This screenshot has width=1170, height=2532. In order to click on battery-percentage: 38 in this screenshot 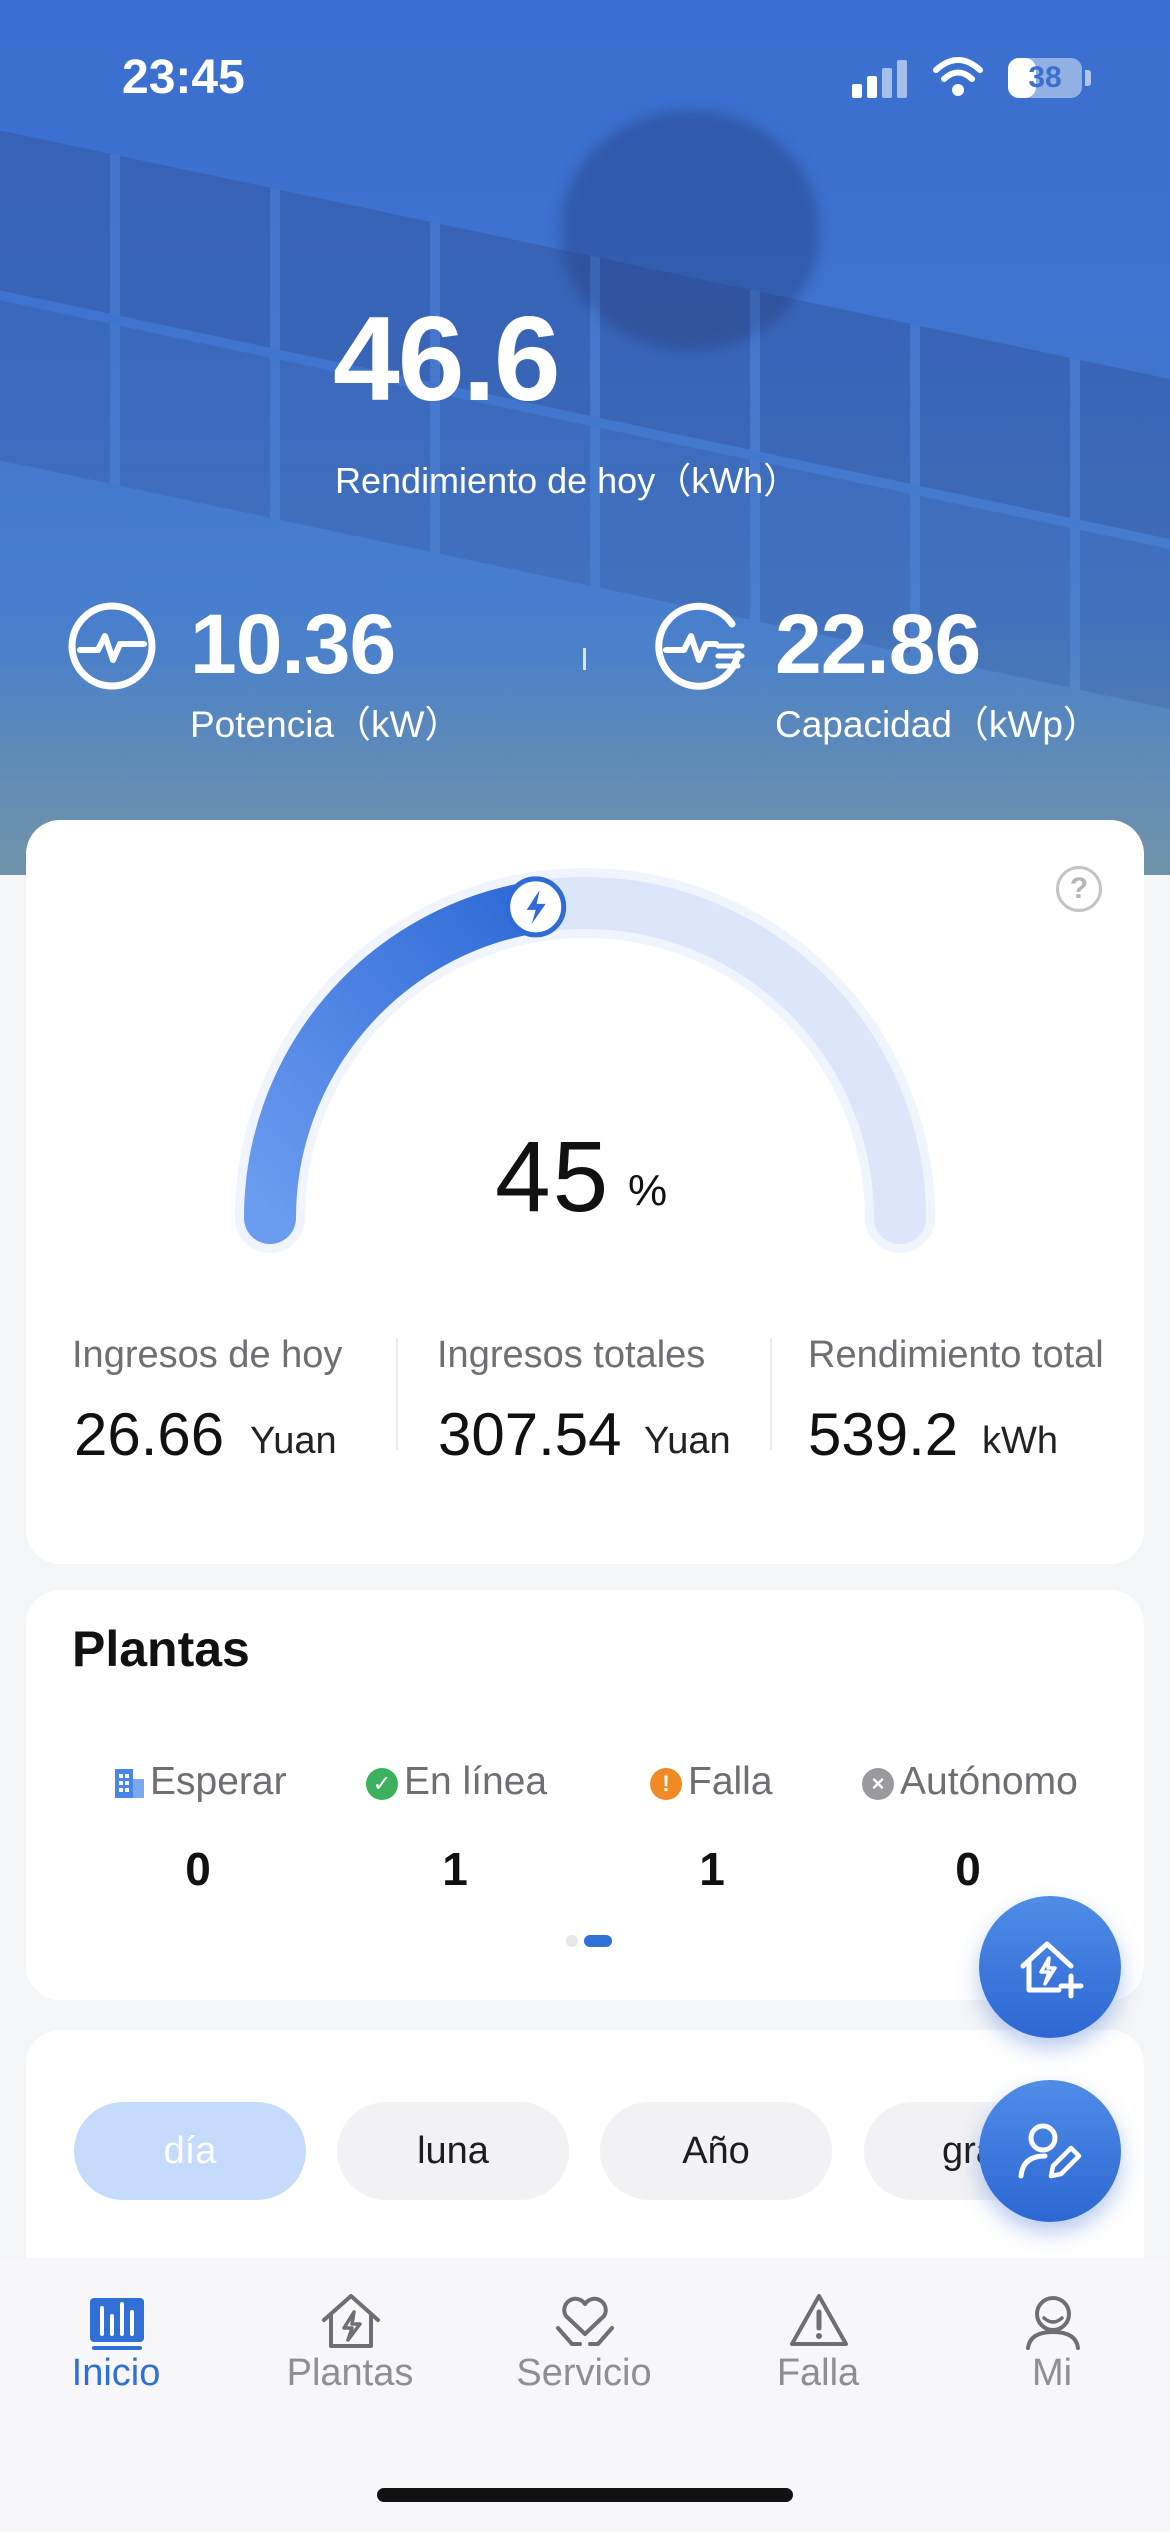, I will do `click(1045, 77)`.